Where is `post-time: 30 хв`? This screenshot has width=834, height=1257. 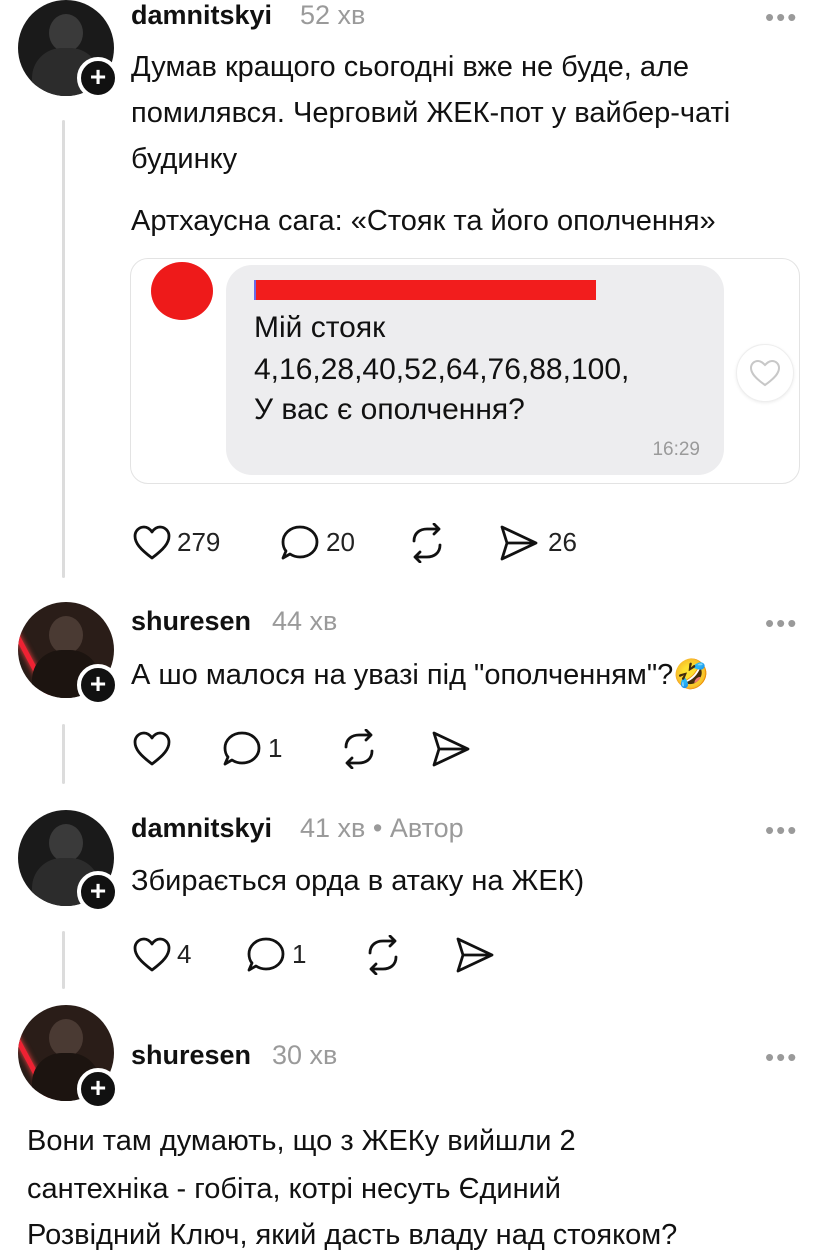 post-time: 30 хв is located at coordinates (305, 1055).